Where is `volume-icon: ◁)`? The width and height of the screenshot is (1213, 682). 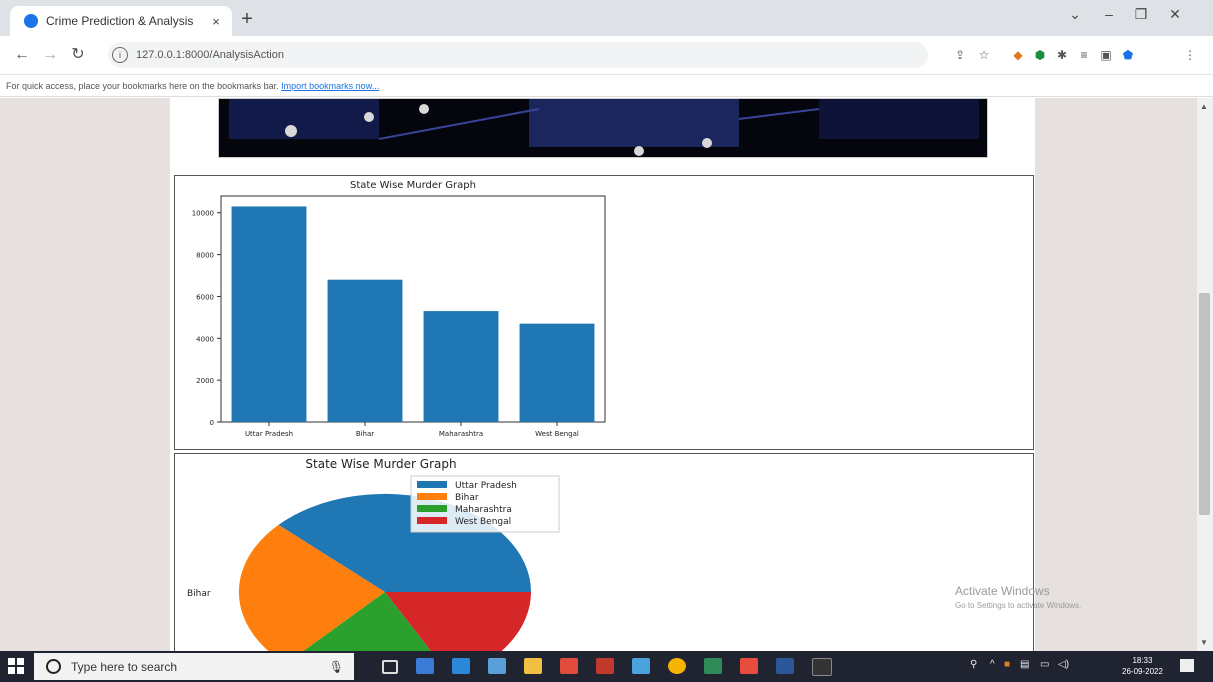 volume-icon: ◁) is located at coordinates (1063, 664).